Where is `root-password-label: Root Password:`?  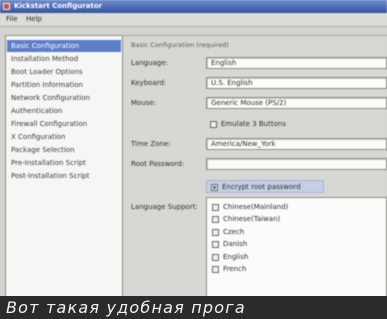 root-password-label: Root Password: is located at coordinates (158, 164).